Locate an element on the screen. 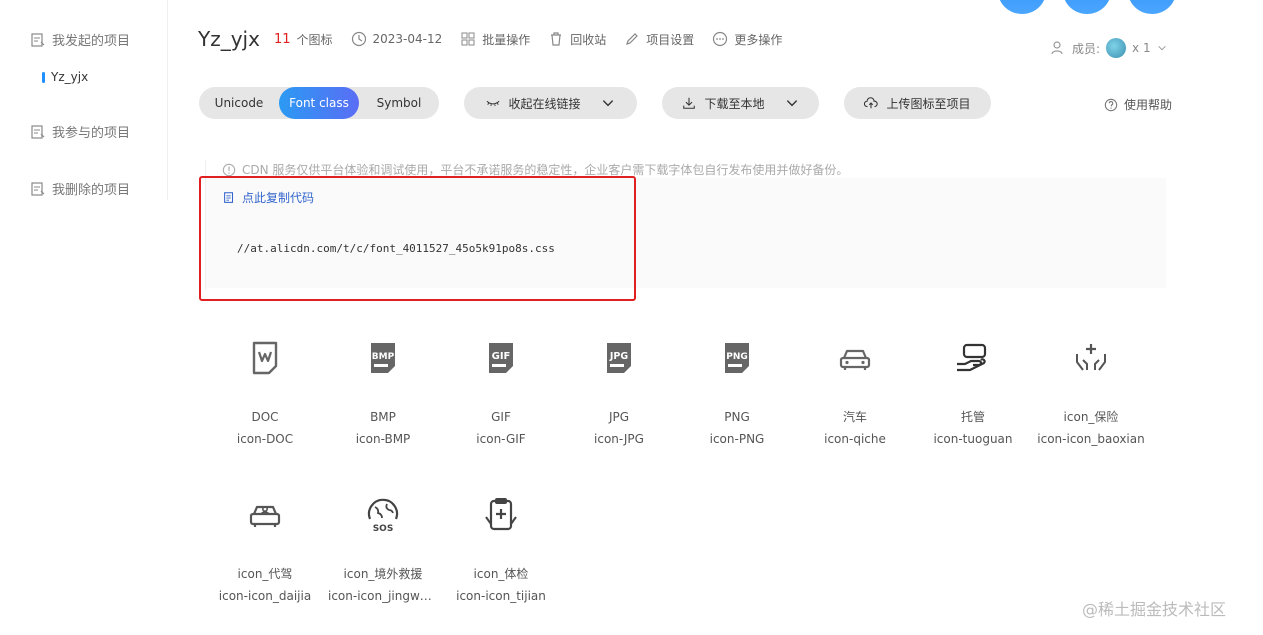 This screenshot has height=635, width=1263. icon-card-tijian: icon_体检 icon-icon_tijian is located at coordinates (501, 550).